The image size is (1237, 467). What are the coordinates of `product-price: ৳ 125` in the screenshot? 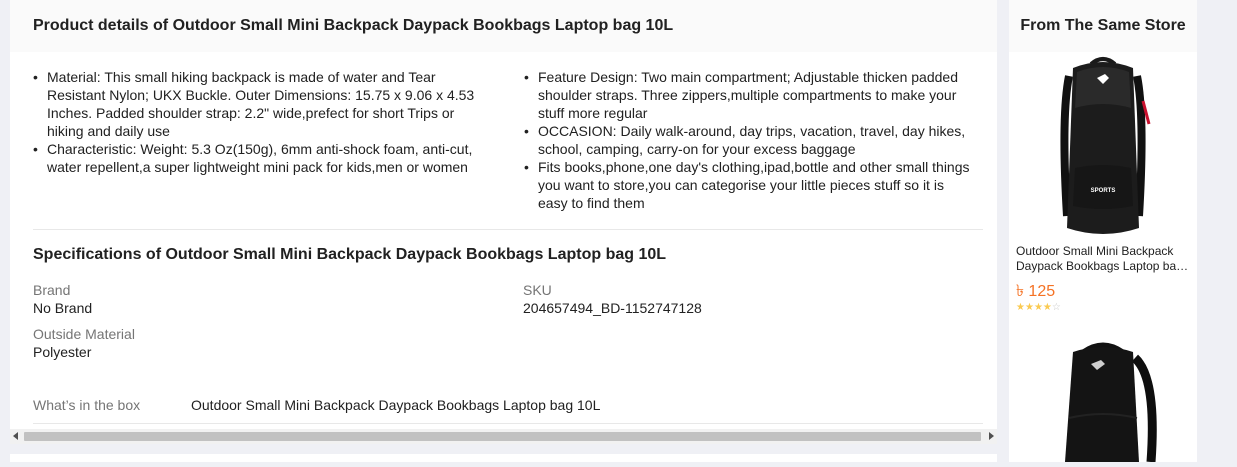 It's located at (1036, 291).